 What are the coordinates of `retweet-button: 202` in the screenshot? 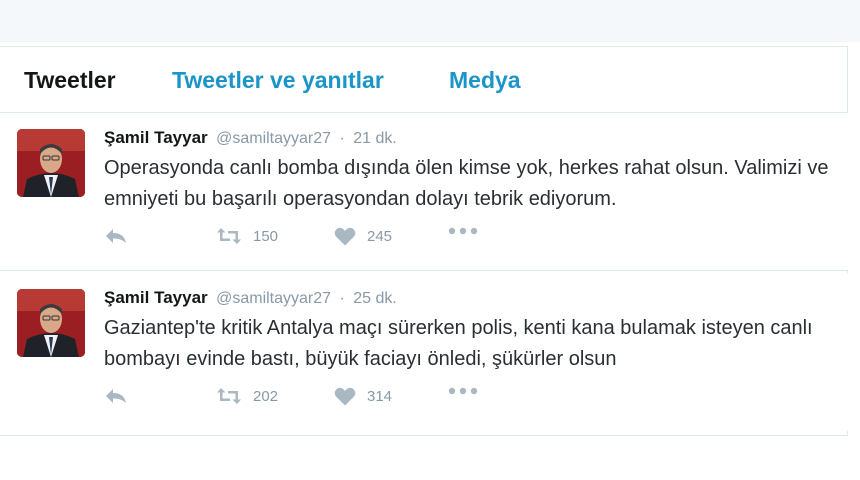 It's located at (247, 396).